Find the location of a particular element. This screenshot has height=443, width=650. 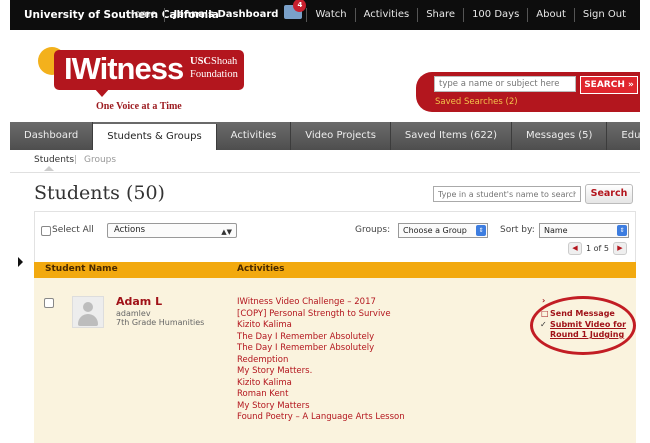

prev-page-icon: ◀ is located at coordinates (575, 248).